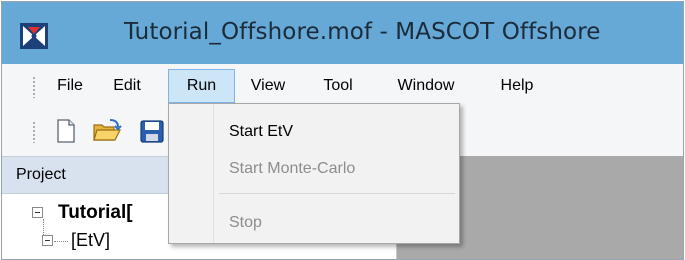  What do you see at coordinates (191, 173) in the screenshot?
I see `menu-icon-gutter` at bounding box center [191, 173].